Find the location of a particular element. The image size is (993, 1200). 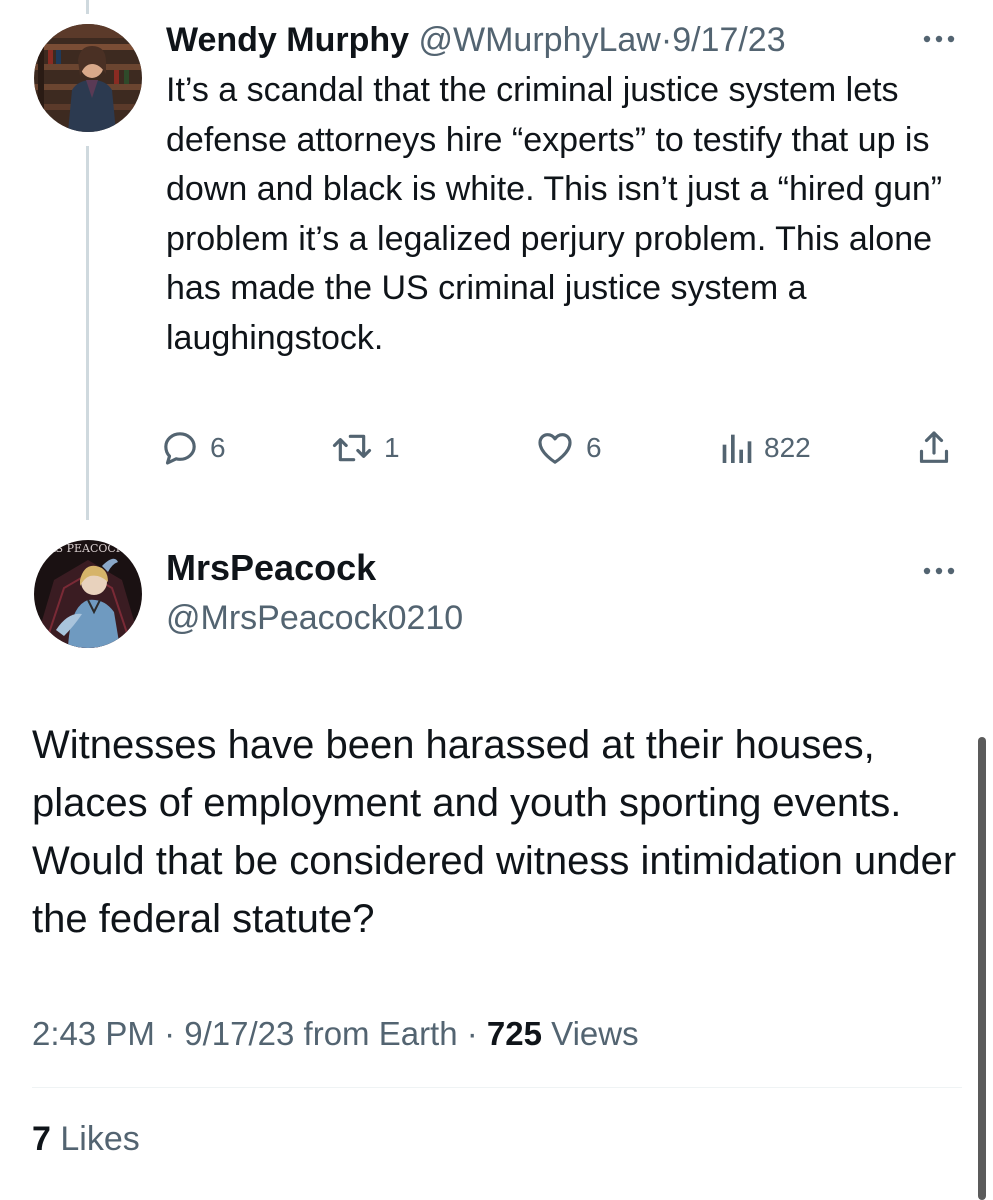

like-count: 6 is located at coordinates (594, 447).